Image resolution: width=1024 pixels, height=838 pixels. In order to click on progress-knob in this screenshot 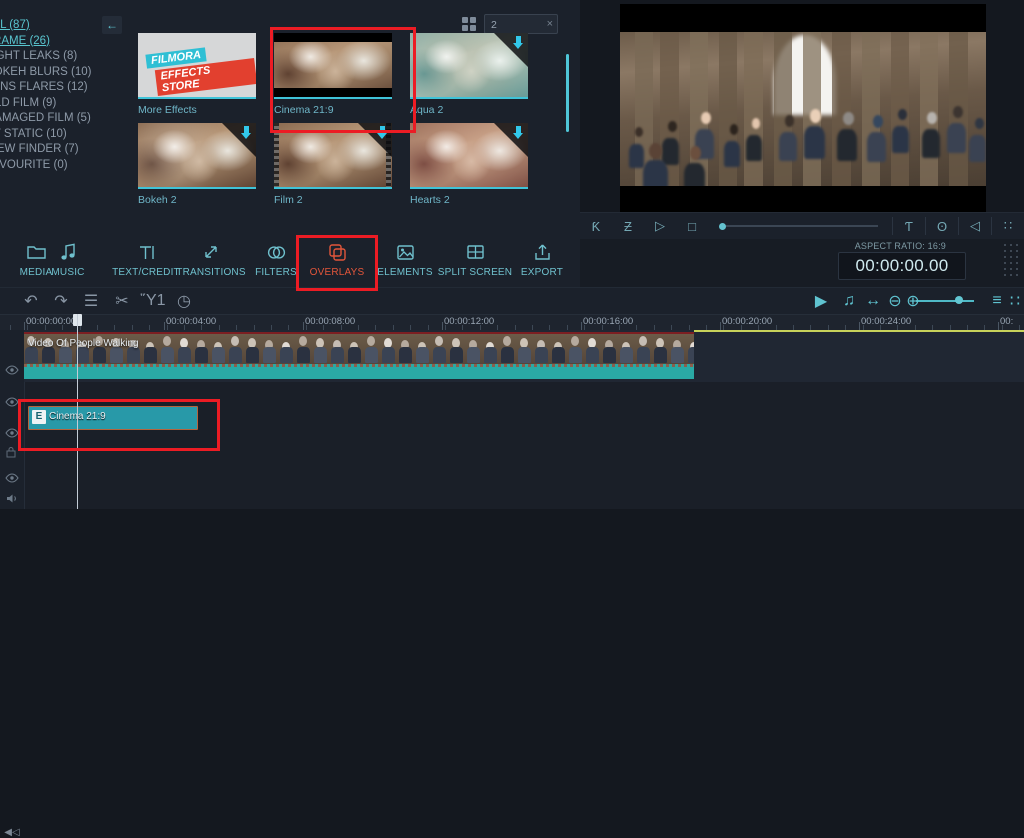, I will do `click(722, 226)`.